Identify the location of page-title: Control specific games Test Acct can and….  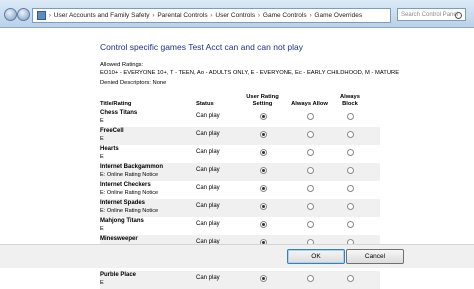
(202, 47).